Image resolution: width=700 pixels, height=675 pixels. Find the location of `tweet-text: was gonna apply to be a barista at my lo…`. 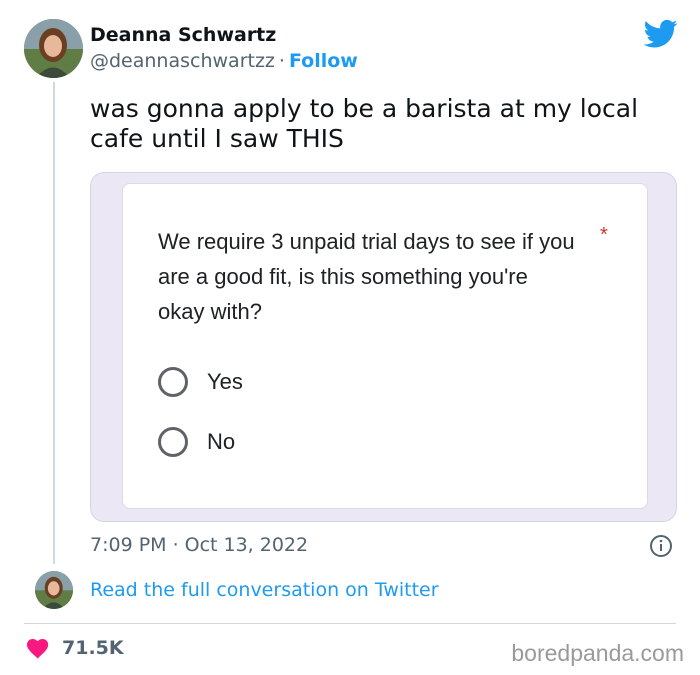

tweet-text: was gonna apply to be a barista at my lo… is located at coordinates (364, 123).